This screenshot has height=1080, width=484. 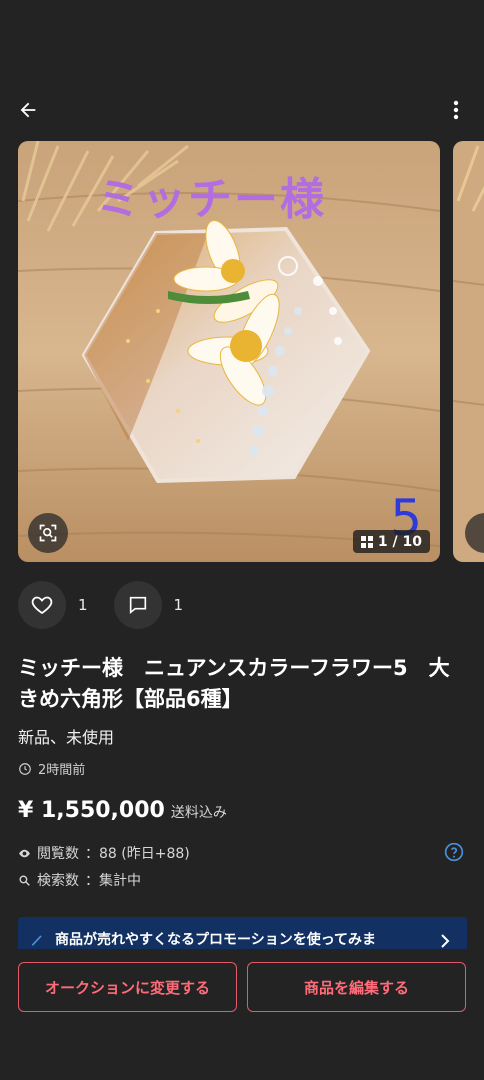 I want to click on posted-time: 2時間前, so click(x=51, y=768).